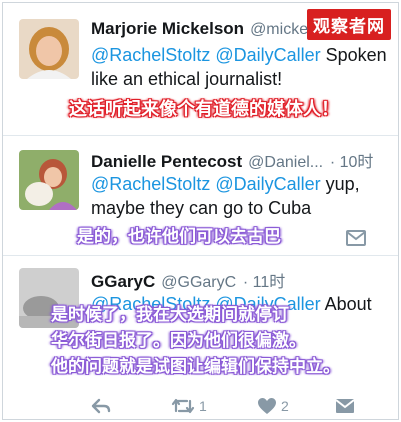 The image size is (401, 422). What do you see at coordinates (279, 29) in the screenshot?
I see `author-handle: @micke` at bounding box center [279, 29].